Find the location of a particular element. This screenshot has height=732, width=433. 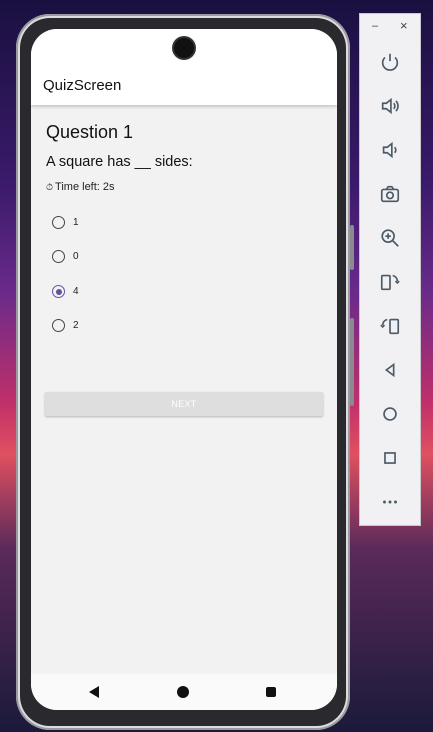

question-heading: Question 1 is located at coordinates (90, 132).